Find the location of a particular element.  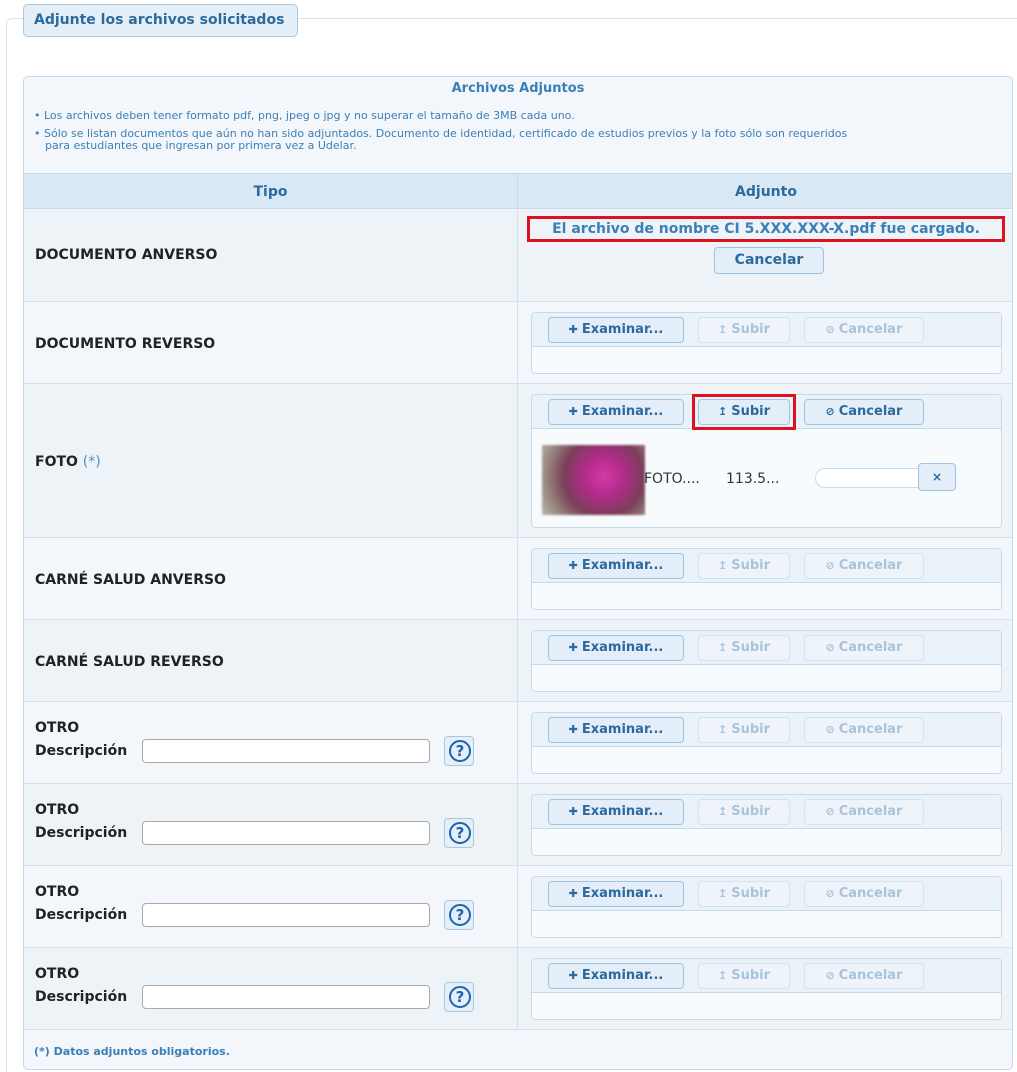

row-label: FOTO (*) is located at coordinates (68, 462).